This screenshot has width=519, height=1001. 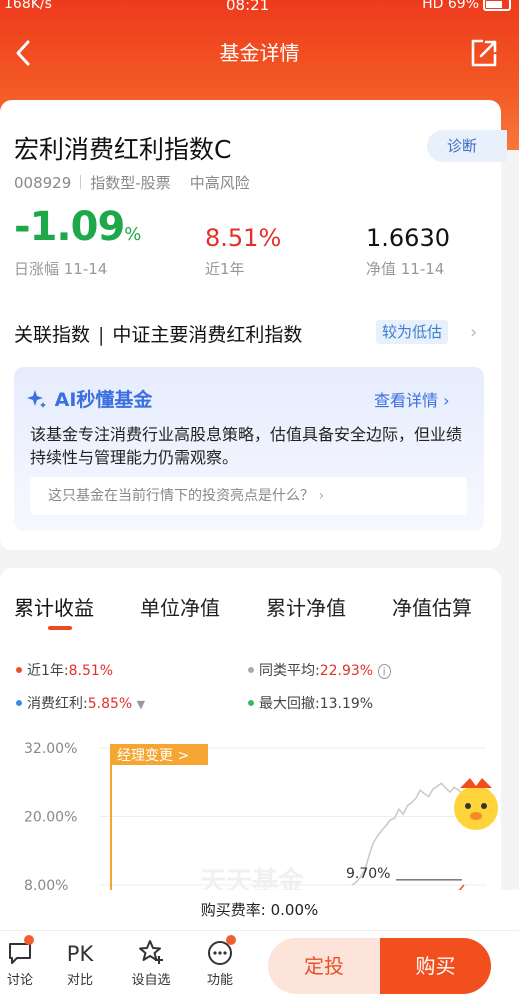 I want to click on sparkle-icon, so click(x=36, y=399).